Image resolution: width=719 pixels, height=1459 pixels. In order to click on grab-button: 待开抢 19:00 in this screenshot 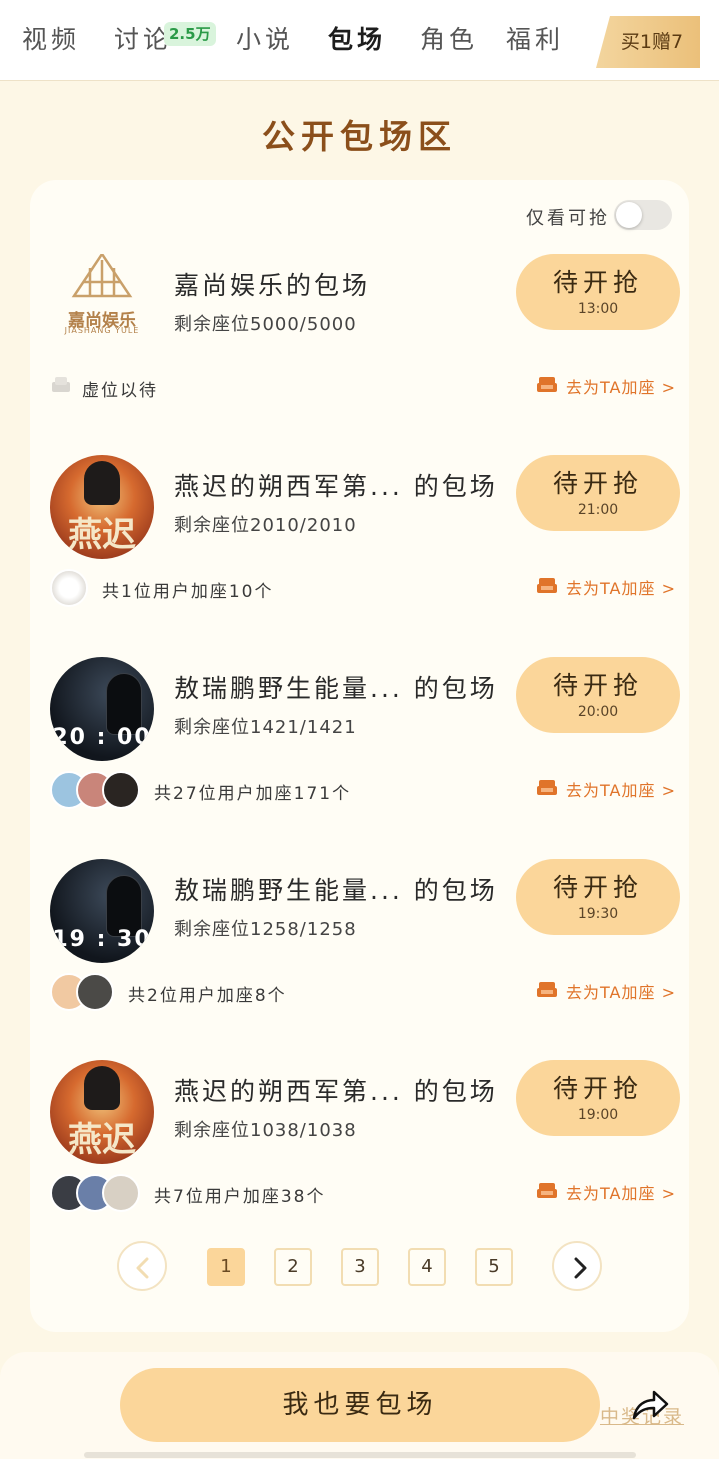, I will do `click(598, 1098)`.